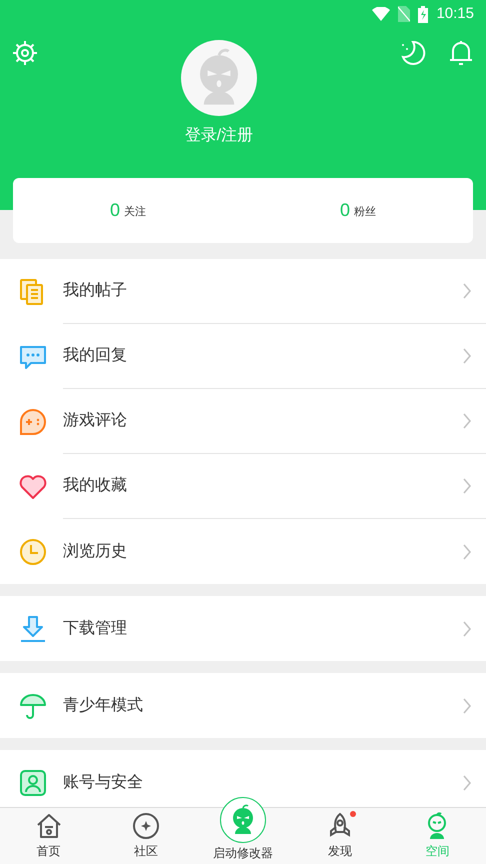 The height and width of the screenshot is (864, 486). I want to click on nav-tab: 社区, so click(145, 836).